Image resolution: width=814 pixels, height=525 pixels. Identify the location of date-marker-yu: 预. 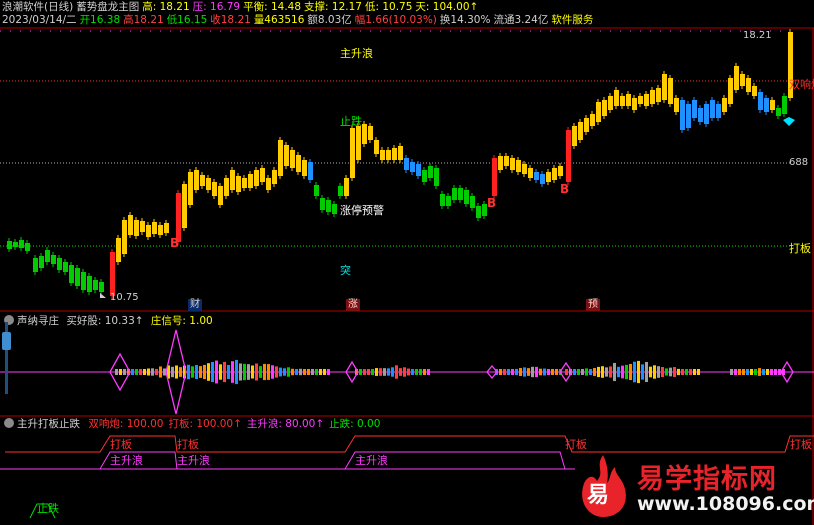
(593, 305).